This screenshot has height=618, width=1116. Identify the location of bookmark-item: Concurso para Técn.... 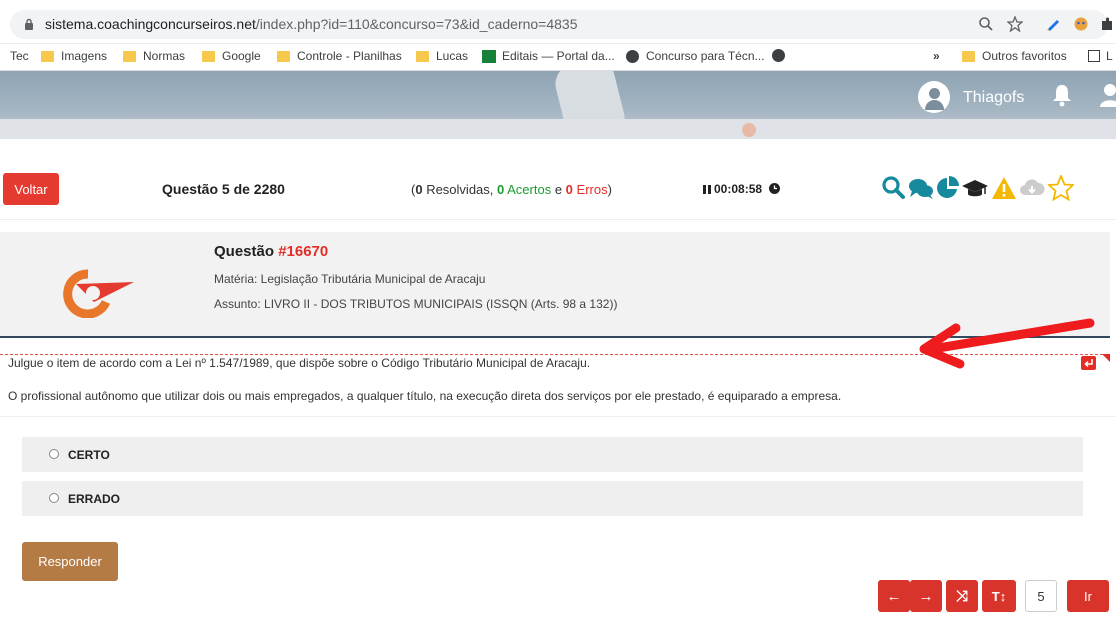
(695, 56).